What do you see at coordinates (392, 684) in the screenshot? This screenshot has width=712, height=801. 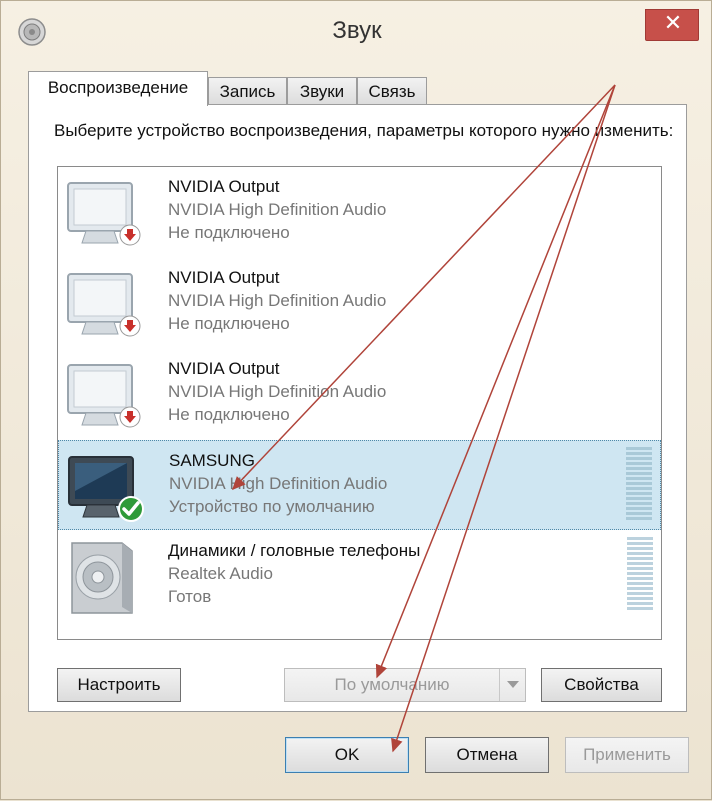 I see `set-default-button-label: По умолчанию` at bounding box center [392, 684].